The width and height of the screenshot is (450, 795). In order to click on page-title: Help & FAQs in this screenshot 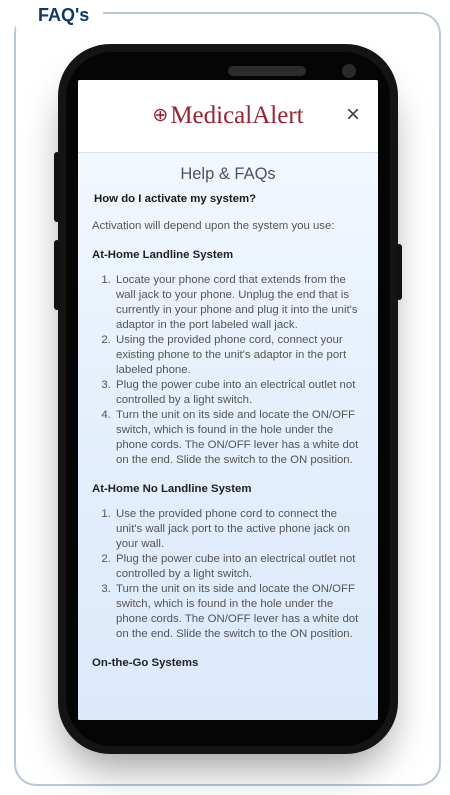, I will do `click(228, 174)`.